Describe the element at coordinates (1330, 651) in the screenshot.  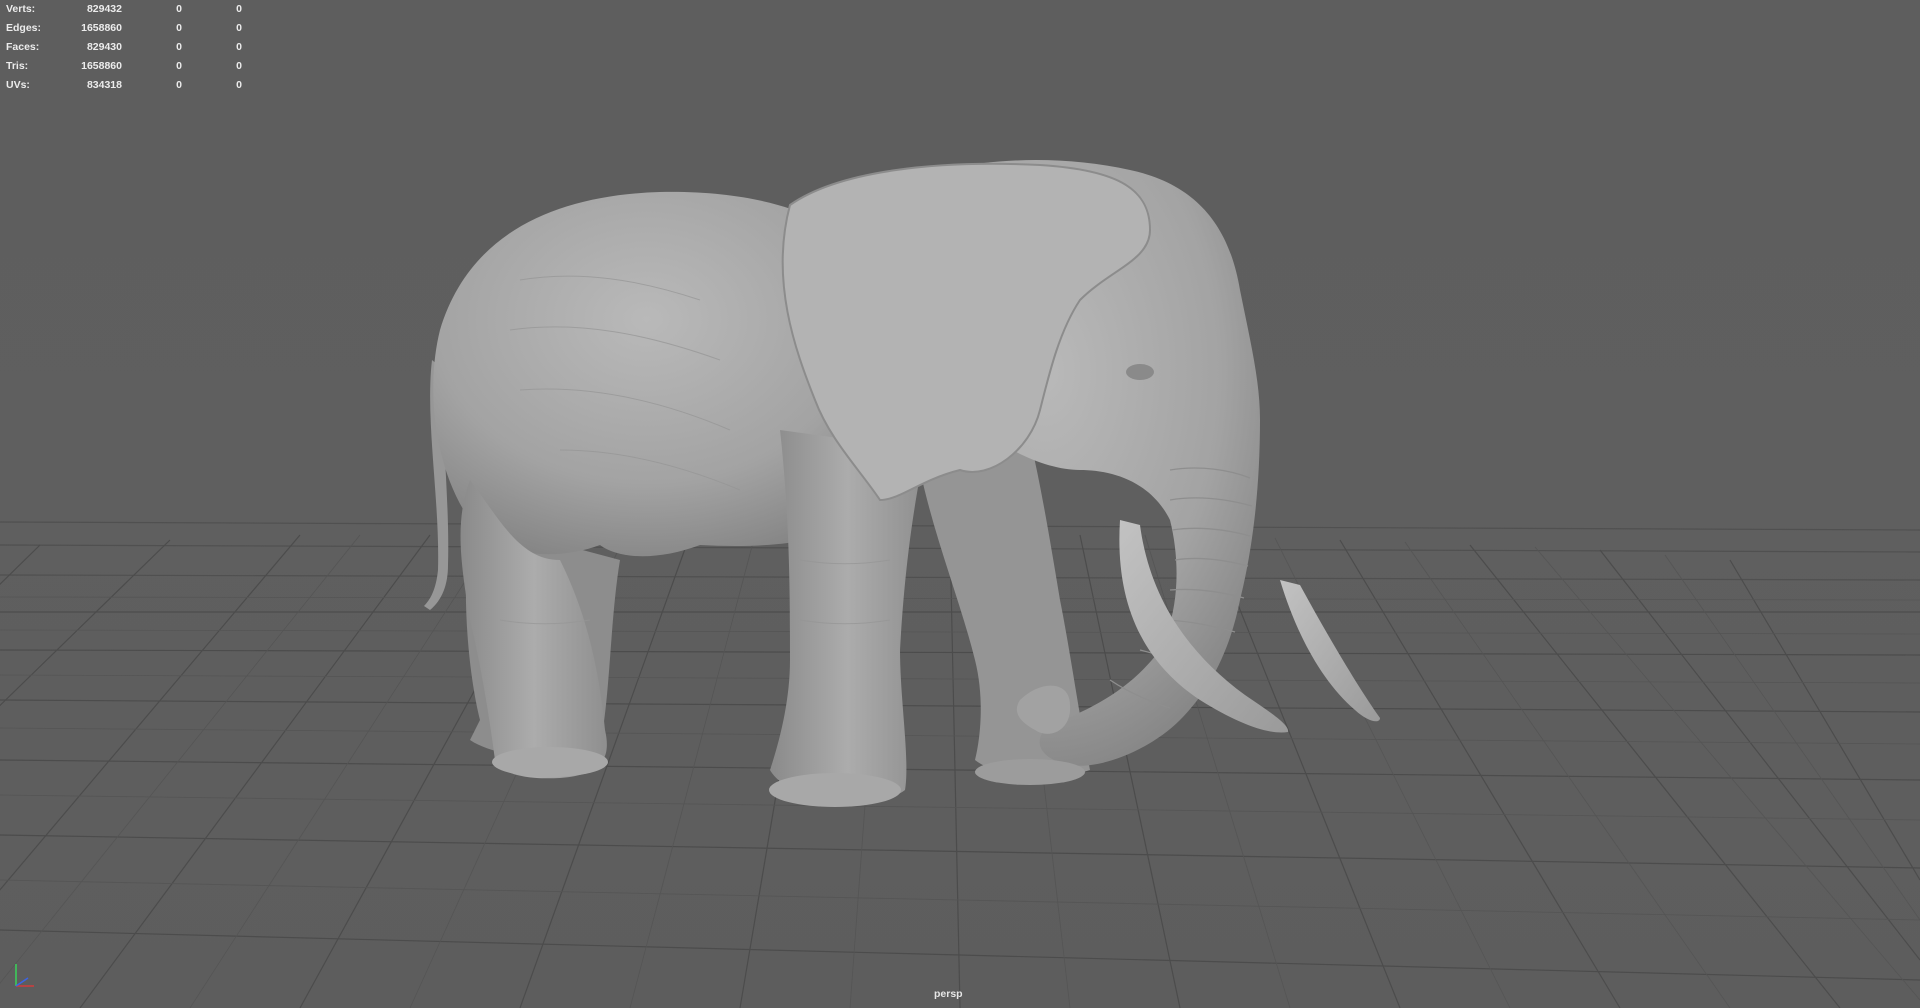
I see `elephant-tusk-far` at that location.